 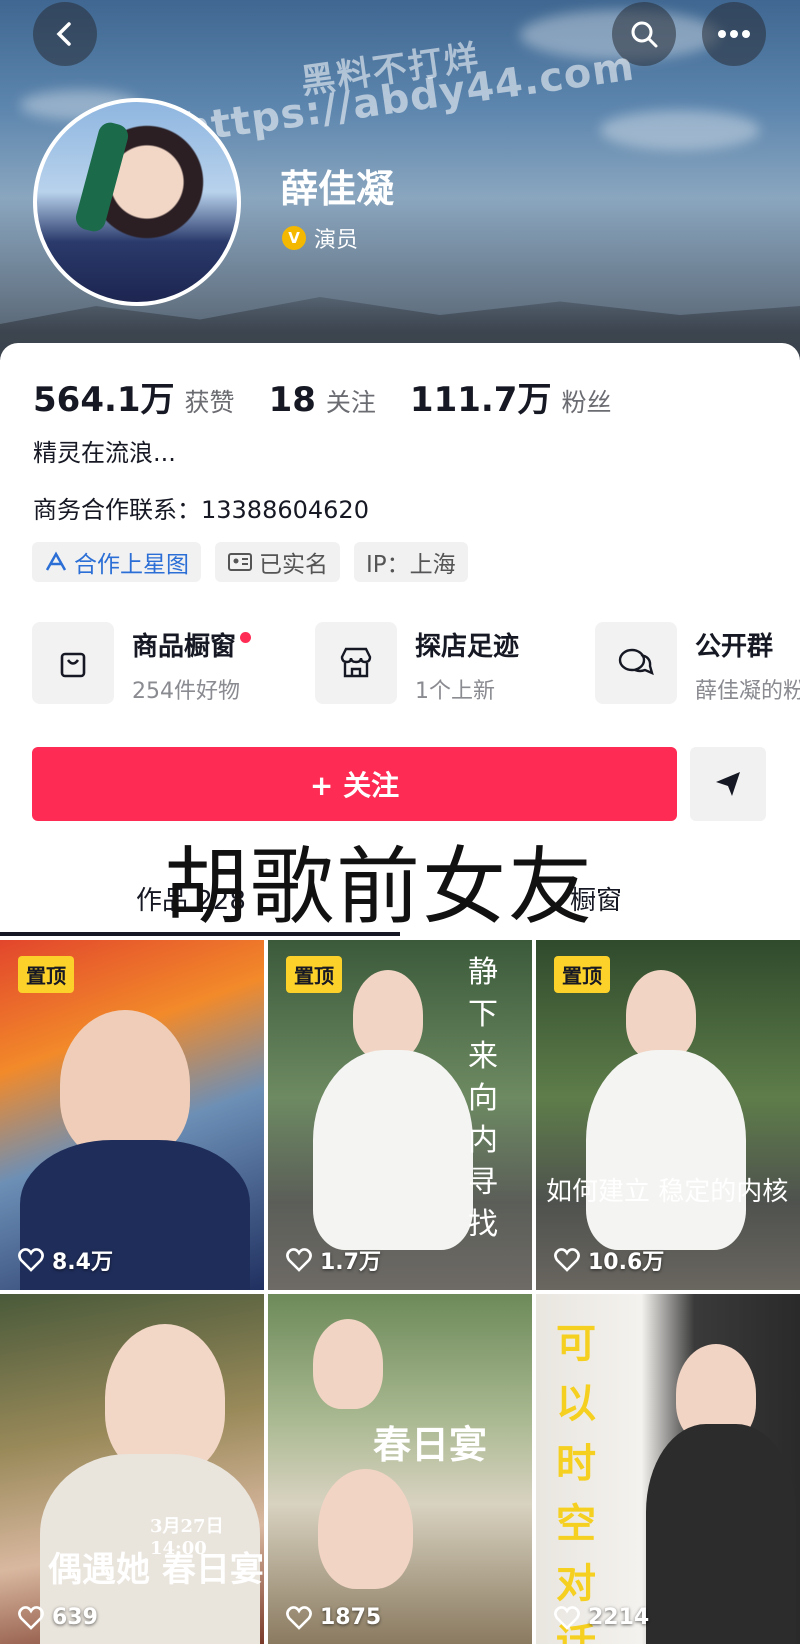 What do you see at coordinates (586, 402) in the screenshot?
I see `followers-label: 粉丝` at bounding box center [586, 402].